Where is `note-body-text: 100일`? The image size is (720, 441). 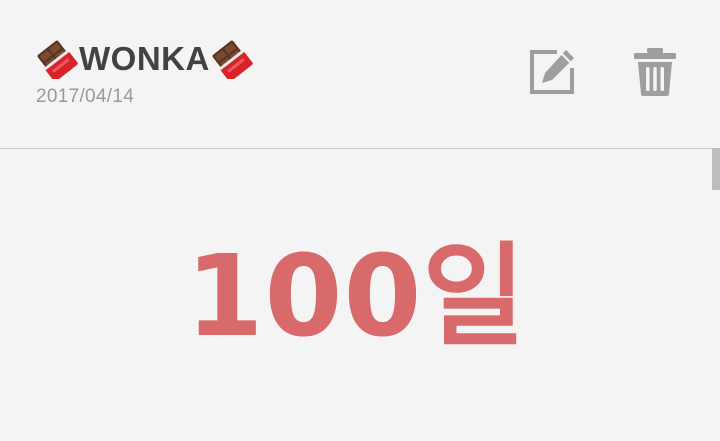
note-body-text: 100일 is located at coordinates (356, 297).